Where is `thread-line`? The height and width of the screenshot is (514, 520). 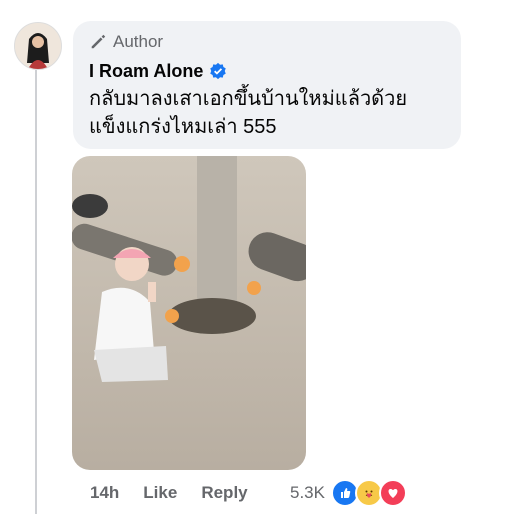 thread-line is located at coordinates (36, 292).